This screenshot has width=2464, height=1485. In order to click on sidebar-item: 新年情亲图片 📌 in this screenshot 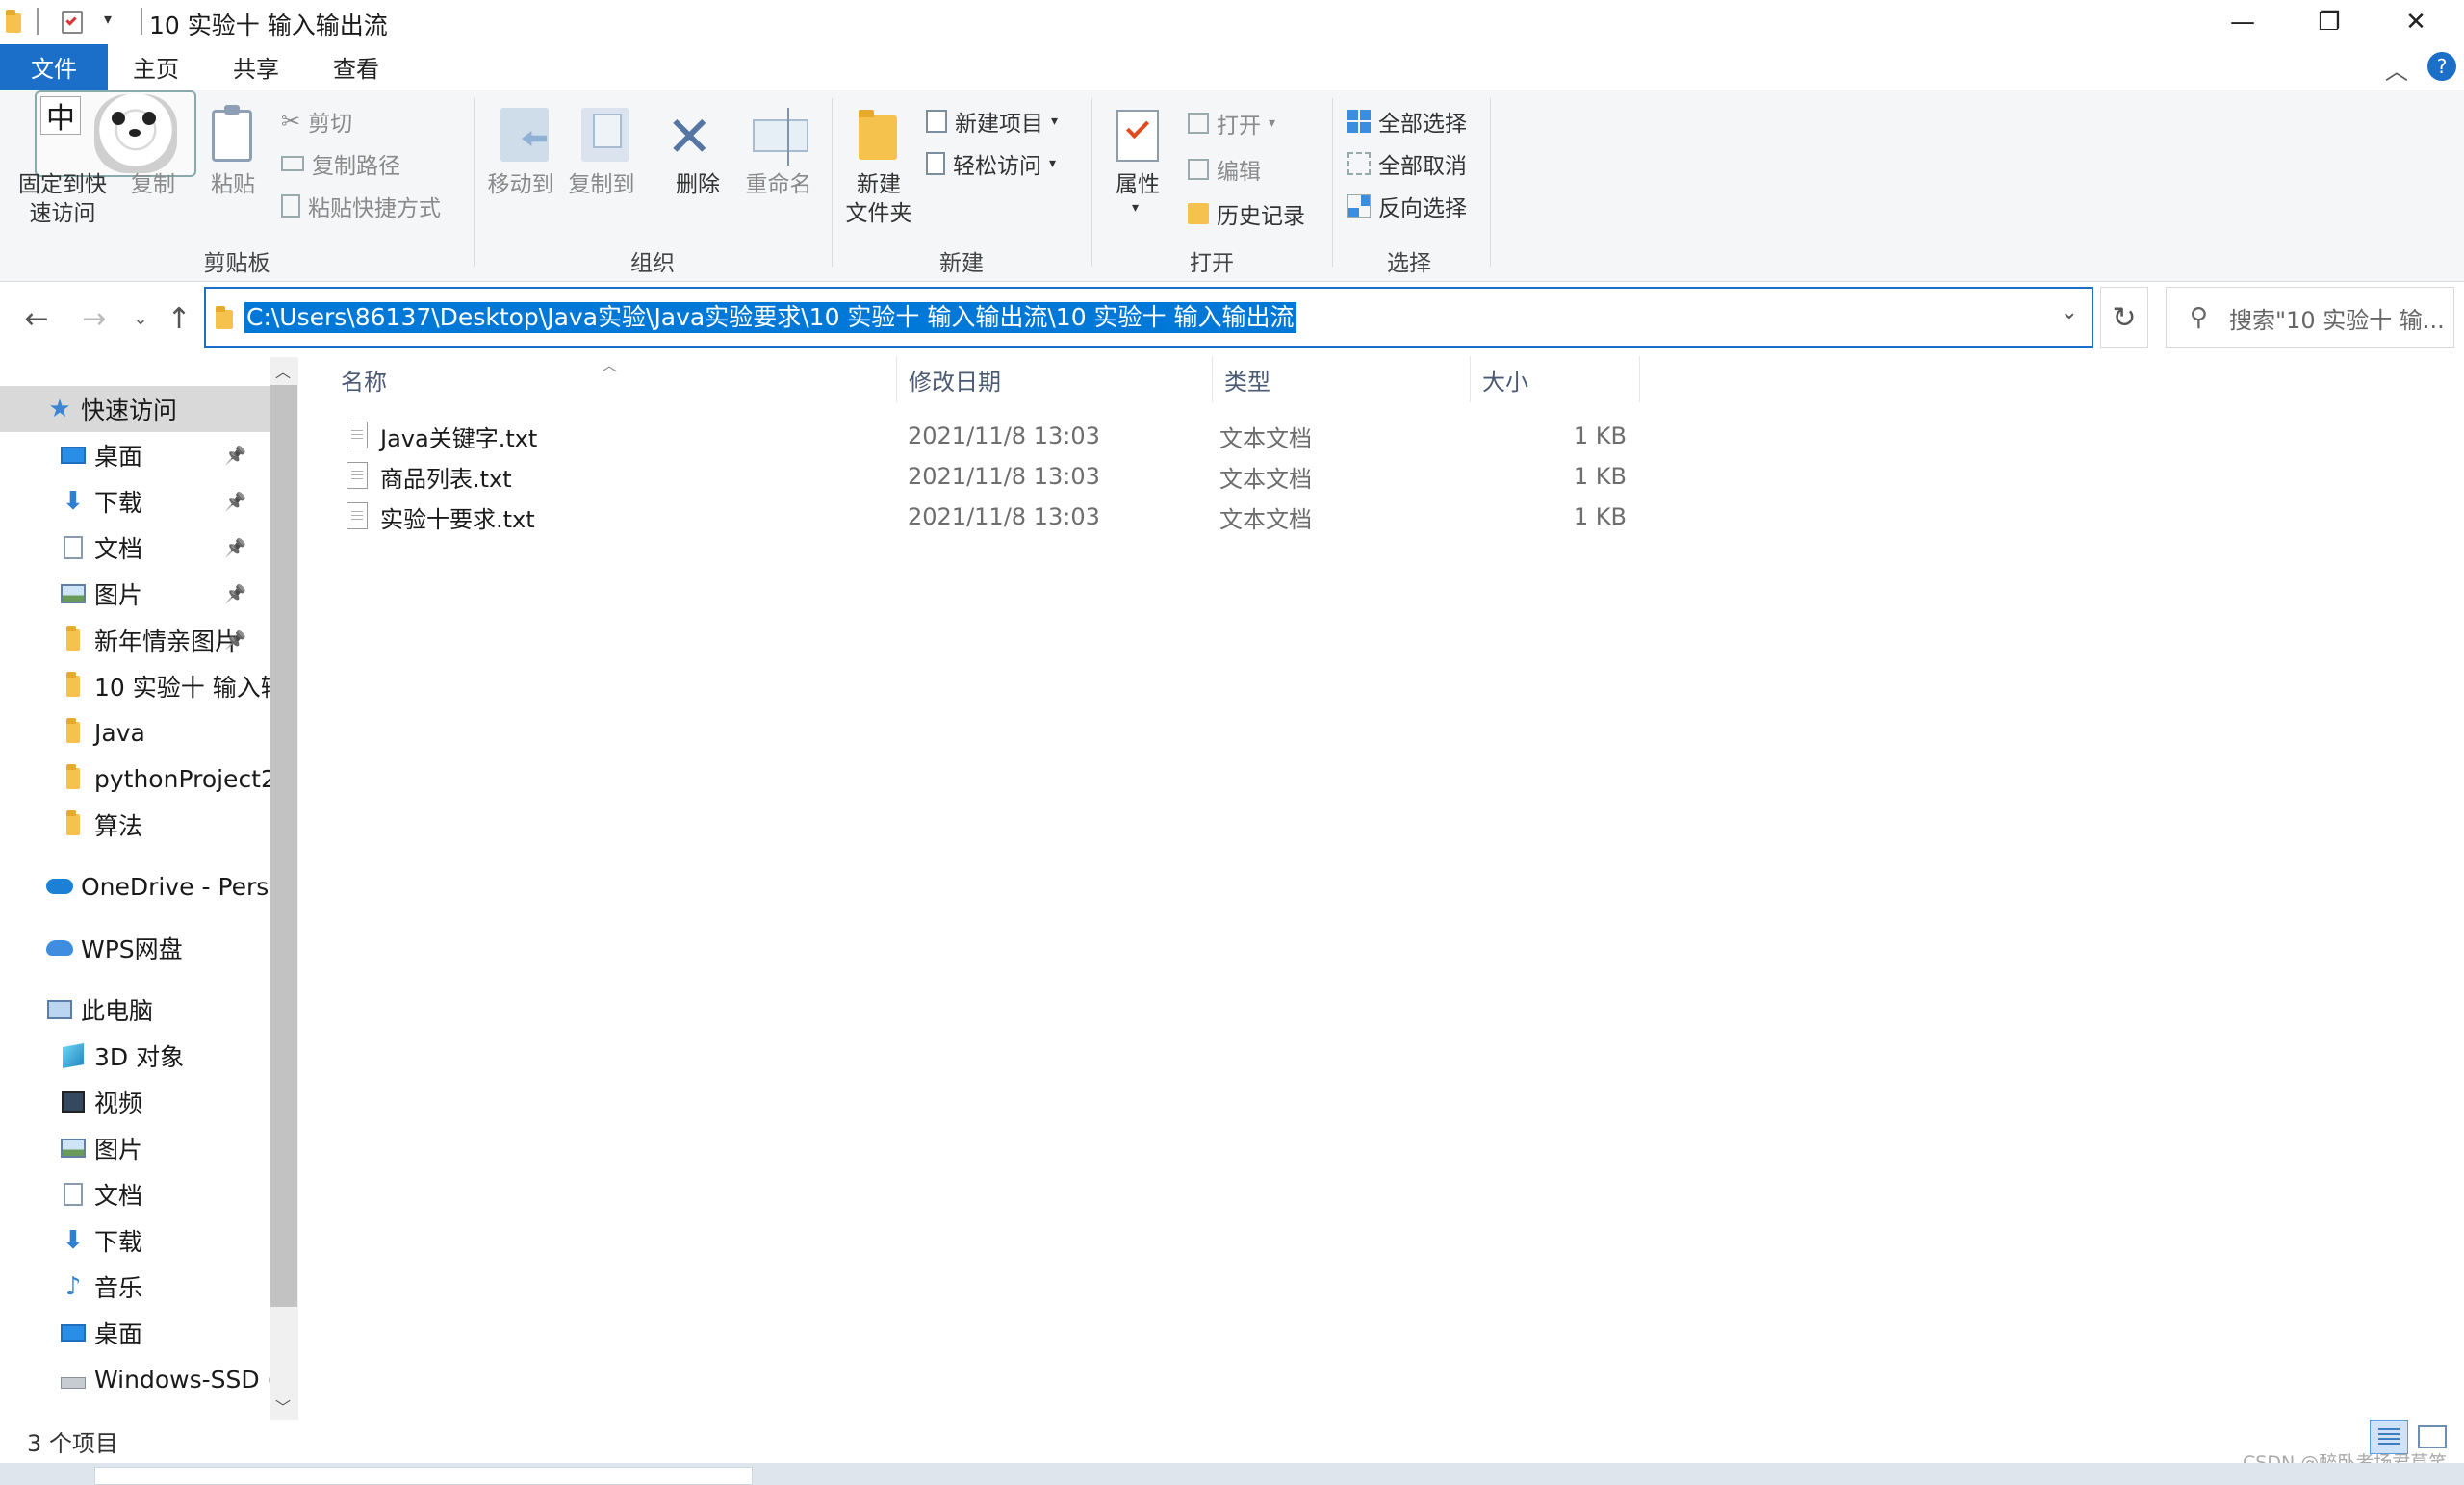, I will do `click(135, 640)`.